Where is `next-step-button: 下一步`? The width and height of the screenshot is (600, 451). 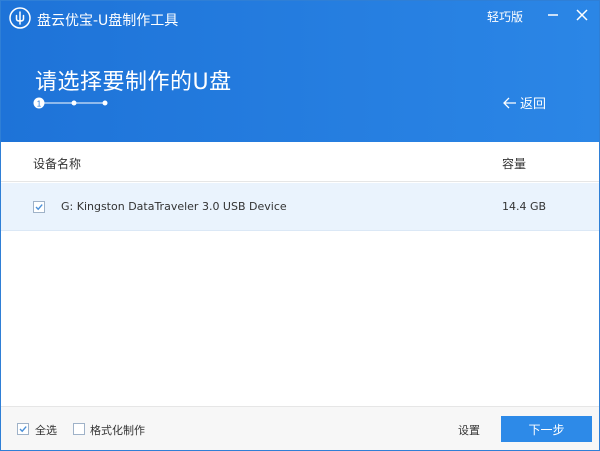
next-step-button: 下一步 is located at coordinates (546, 429).